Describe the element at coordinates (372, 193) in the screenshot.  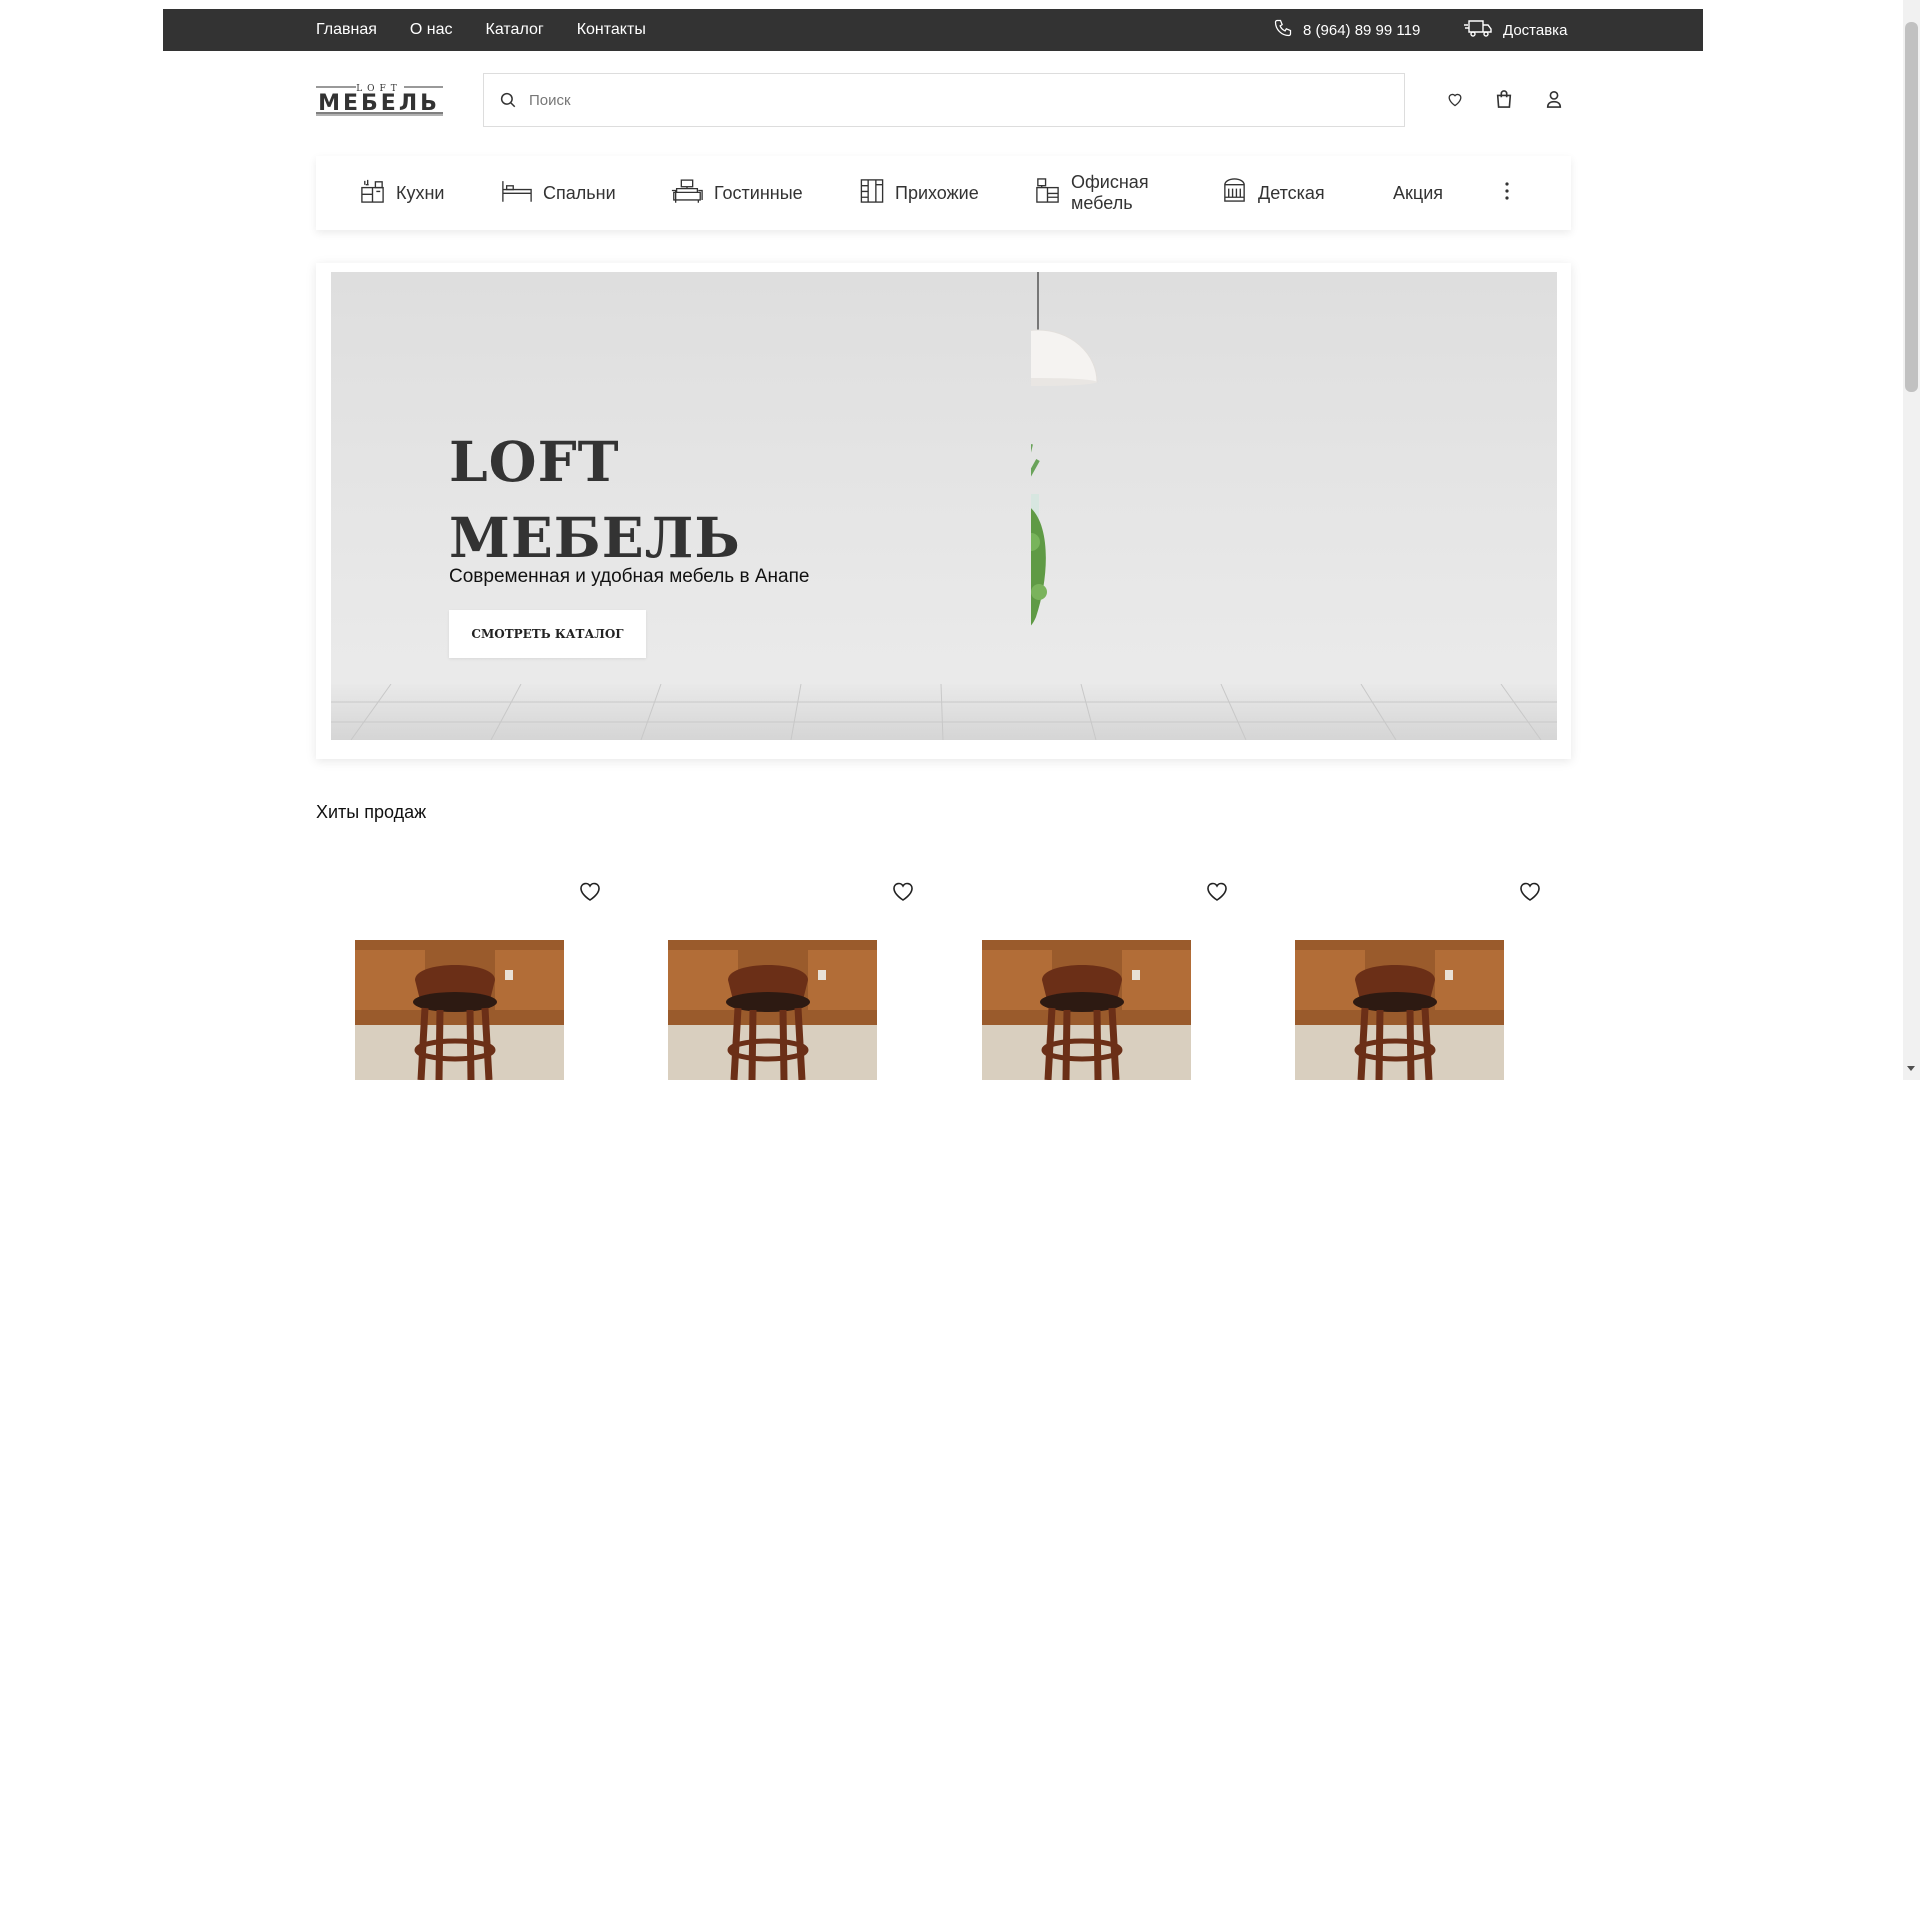
I see `kitchen-icon` at that location.